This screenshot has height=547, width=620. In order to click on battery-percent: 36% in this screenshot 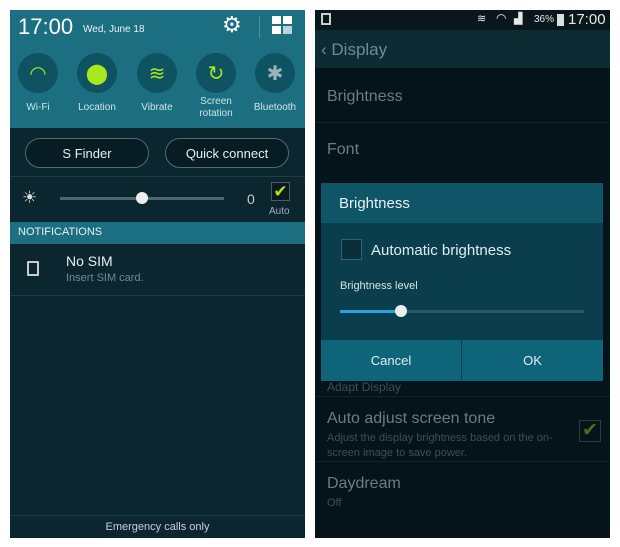, I will do `click(544, 19)`.